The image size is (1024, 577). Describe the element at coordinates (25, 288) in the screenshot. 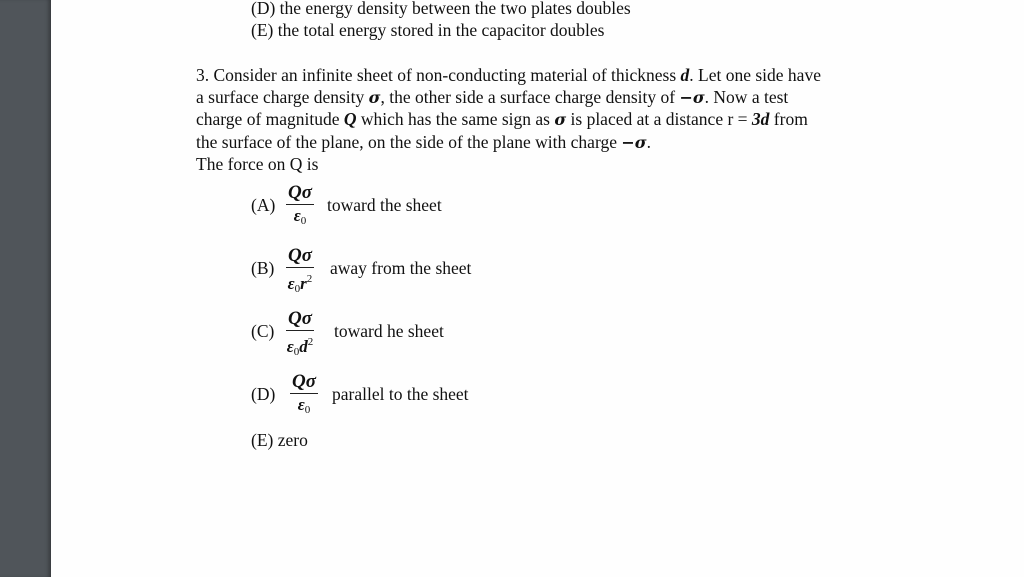

I see `viewer-sidebar` at that location.